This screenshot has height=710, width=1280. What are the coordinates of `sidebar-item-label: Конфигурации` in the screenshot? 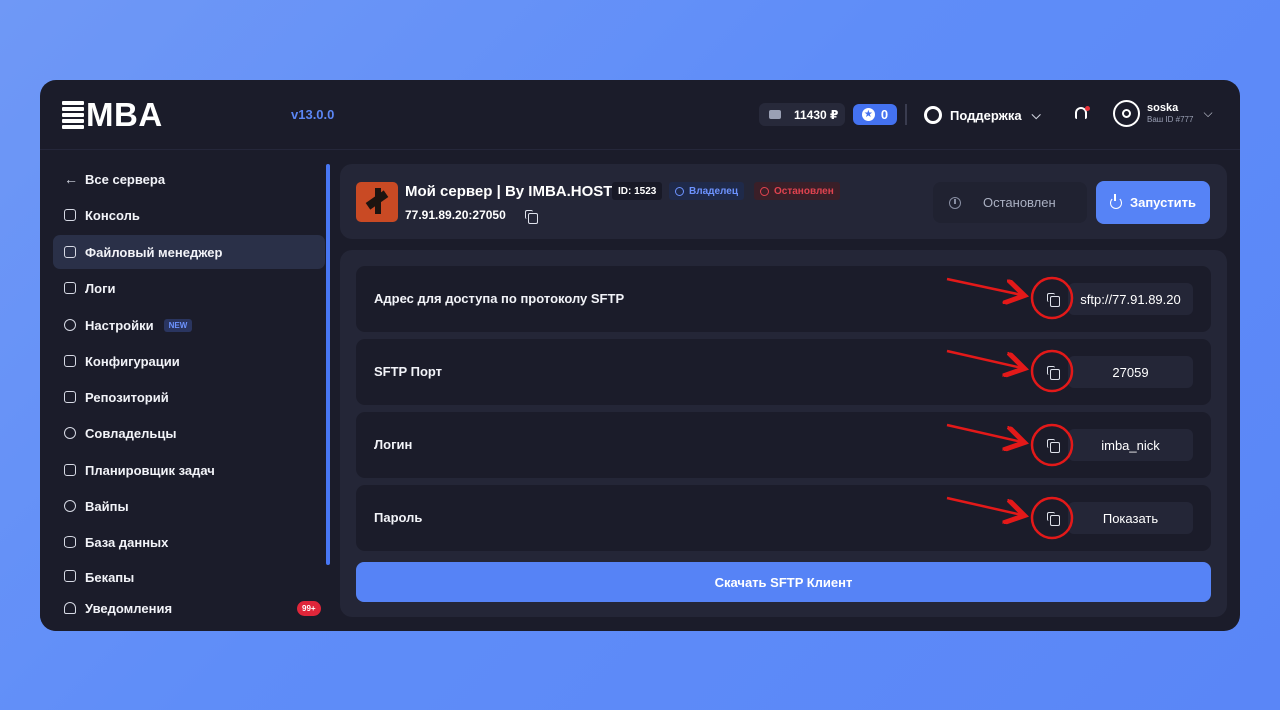 It's located at (132, 361).